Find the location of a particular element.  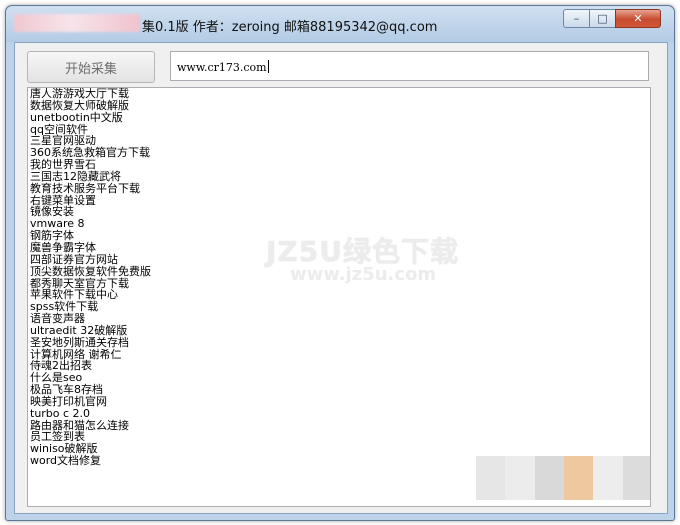

url-input-value: www.cr173.com is located at coordinates (222, 67).